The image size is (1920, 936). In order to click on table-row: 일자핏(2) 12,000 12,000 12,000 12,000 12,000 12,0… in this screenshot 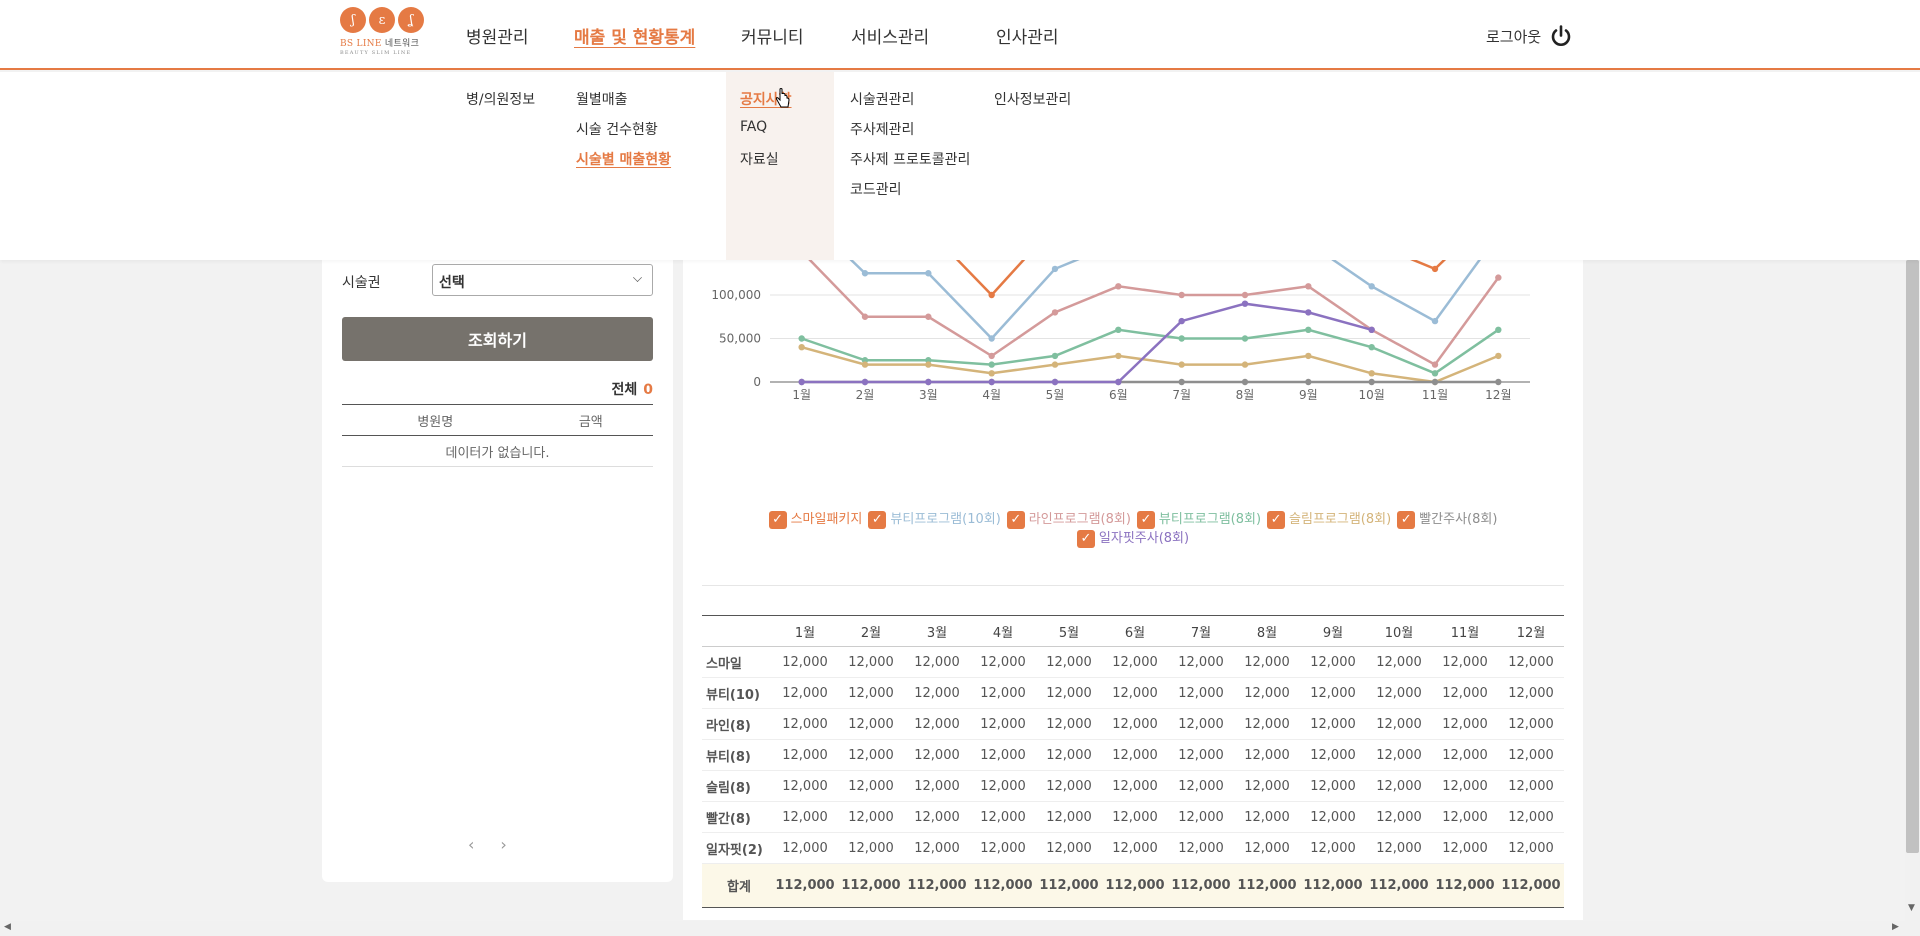, I will do `click(1133, 848)`.